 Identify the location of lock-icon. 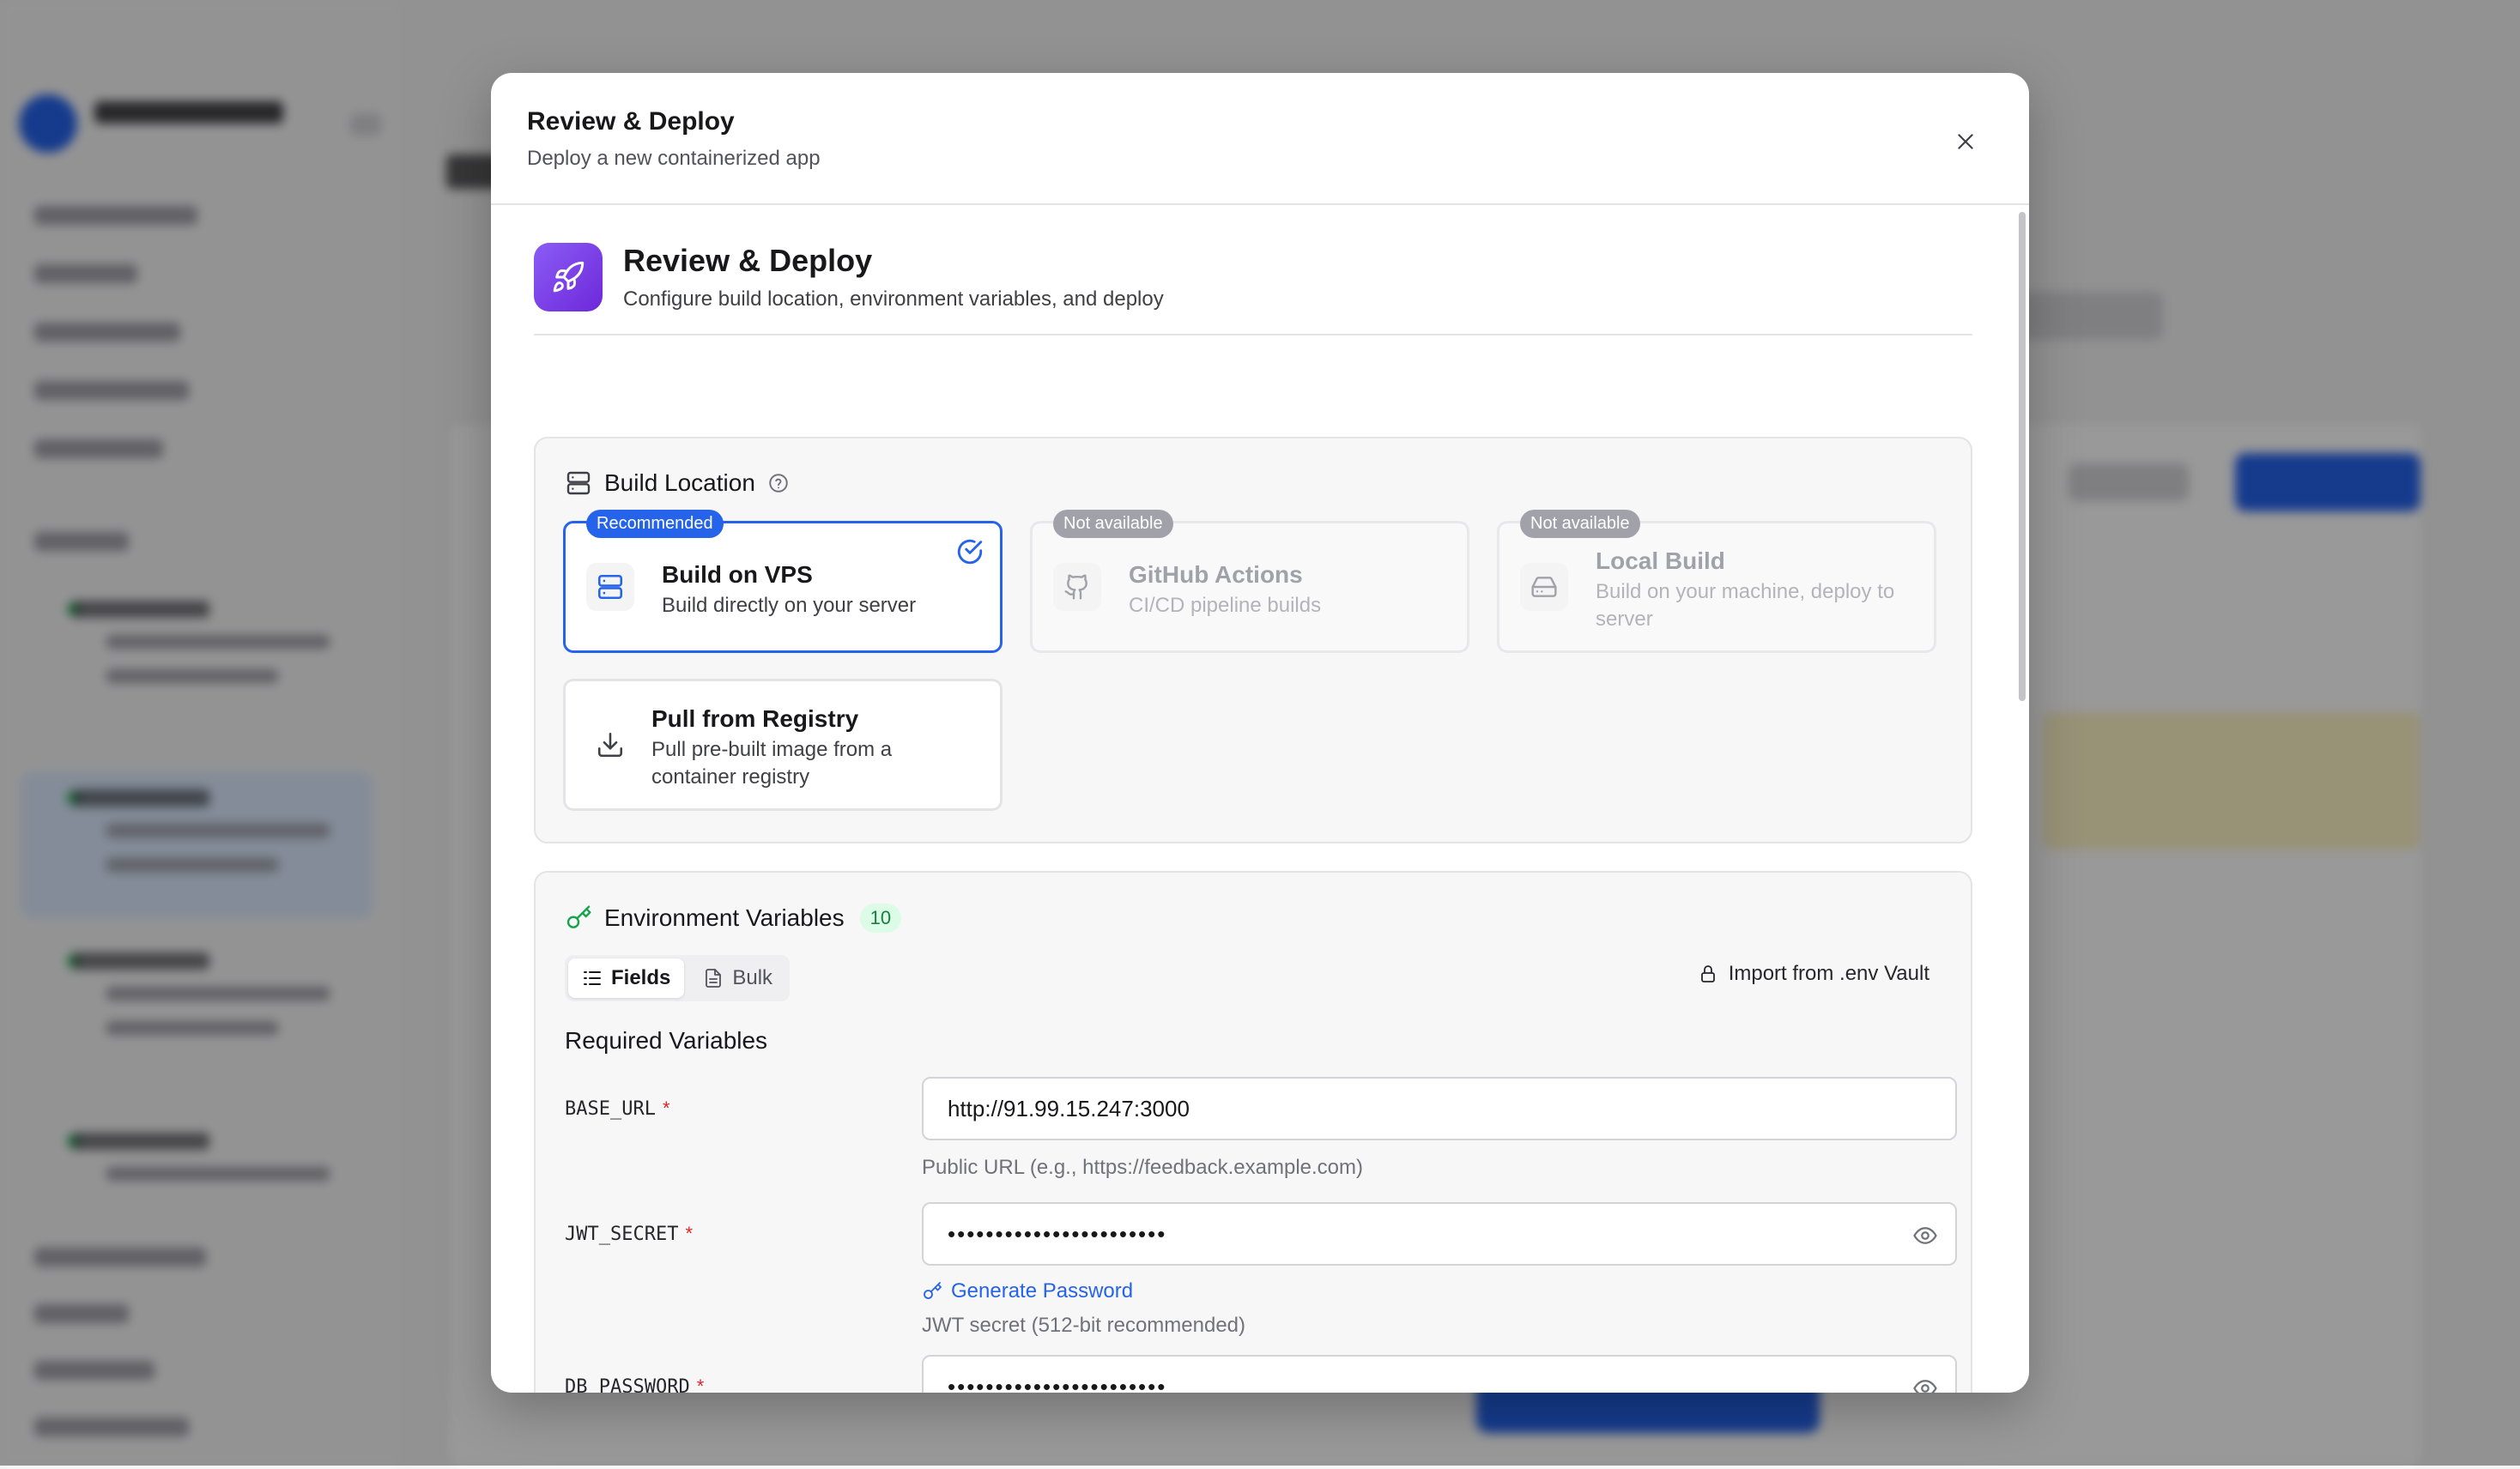
(1707, 974).